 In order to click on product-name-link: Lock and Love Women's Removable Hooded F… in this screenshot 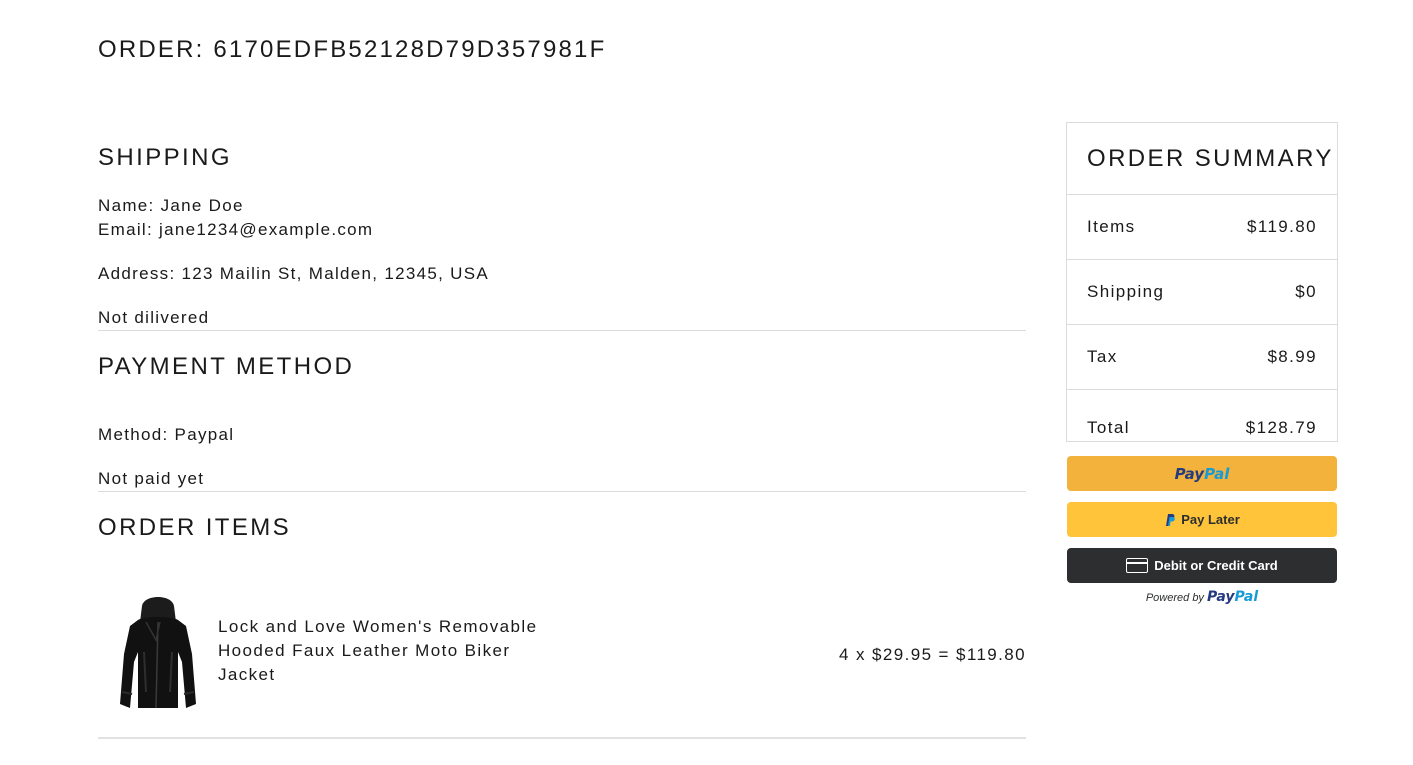, I will do `click(383, 651)`.